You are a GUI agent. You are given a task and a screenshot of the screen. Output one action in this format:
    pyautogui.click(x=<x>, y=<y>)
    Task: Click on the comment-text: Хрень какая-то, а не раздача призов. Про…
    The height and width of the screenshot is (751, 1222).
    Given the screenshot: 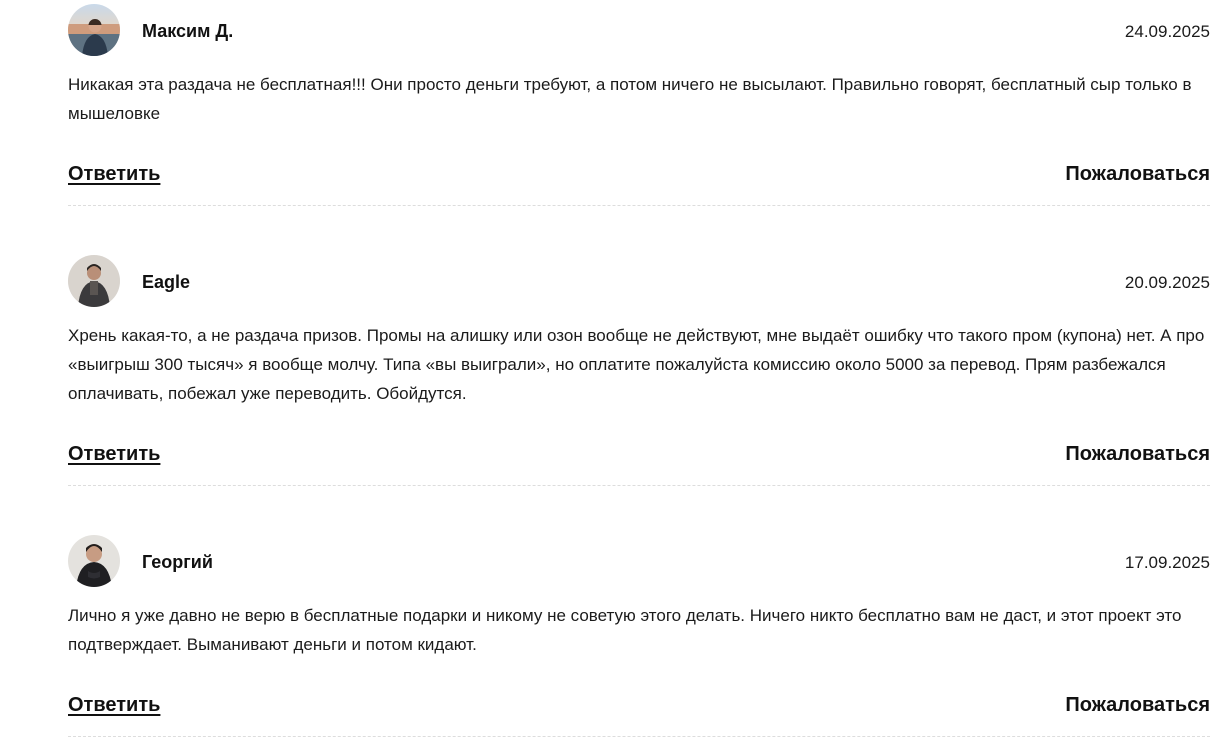 What is the action you would take?
    pyautogui.click(x=636, y=364)
    